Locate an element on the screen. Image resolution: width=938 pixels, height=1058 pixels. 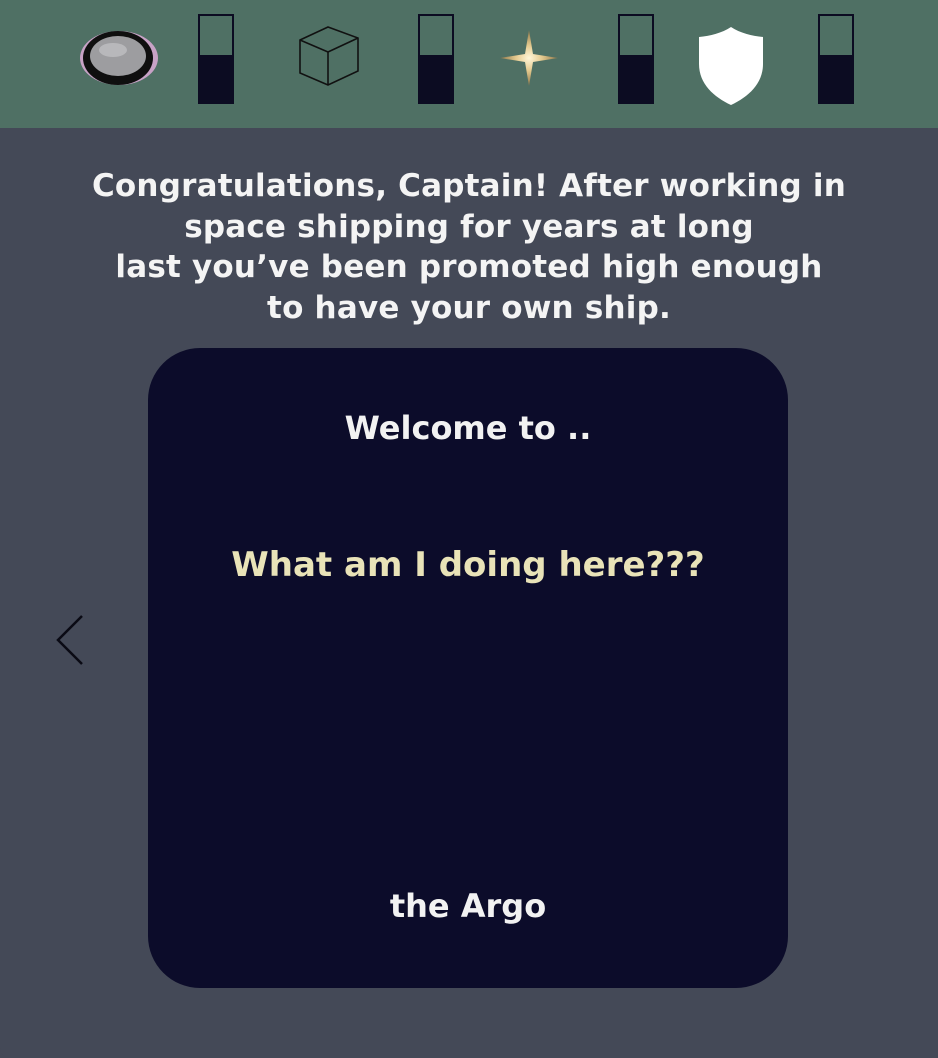
energy-stat is located at coordinates (529, 60).